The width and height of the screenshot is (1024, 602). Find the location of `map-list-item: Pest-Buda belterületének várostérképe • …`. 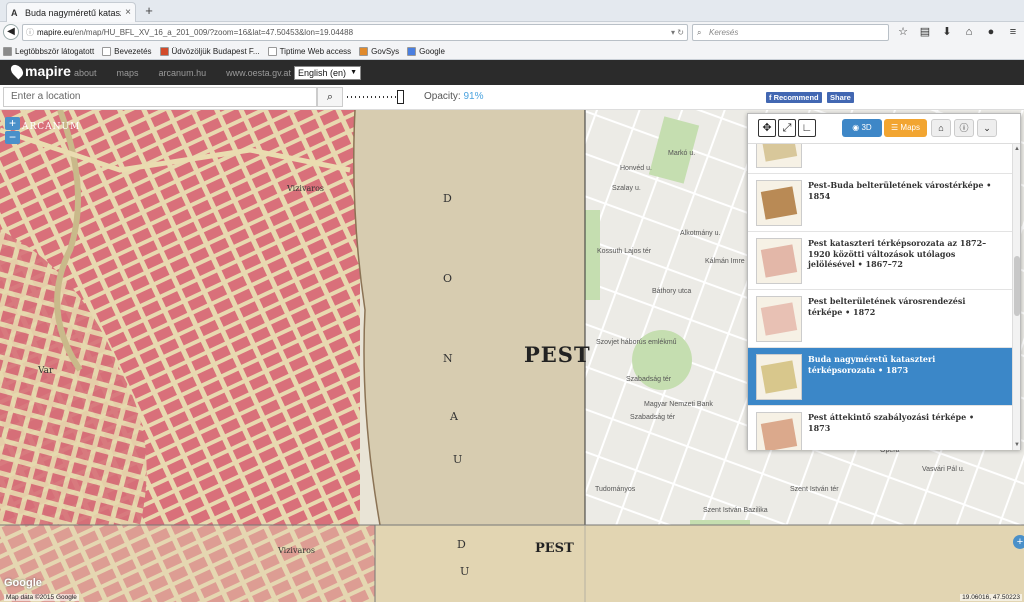

map-list-item: Pest-Buda belterületének várostérképe • … is located at coordinates (880, 203).